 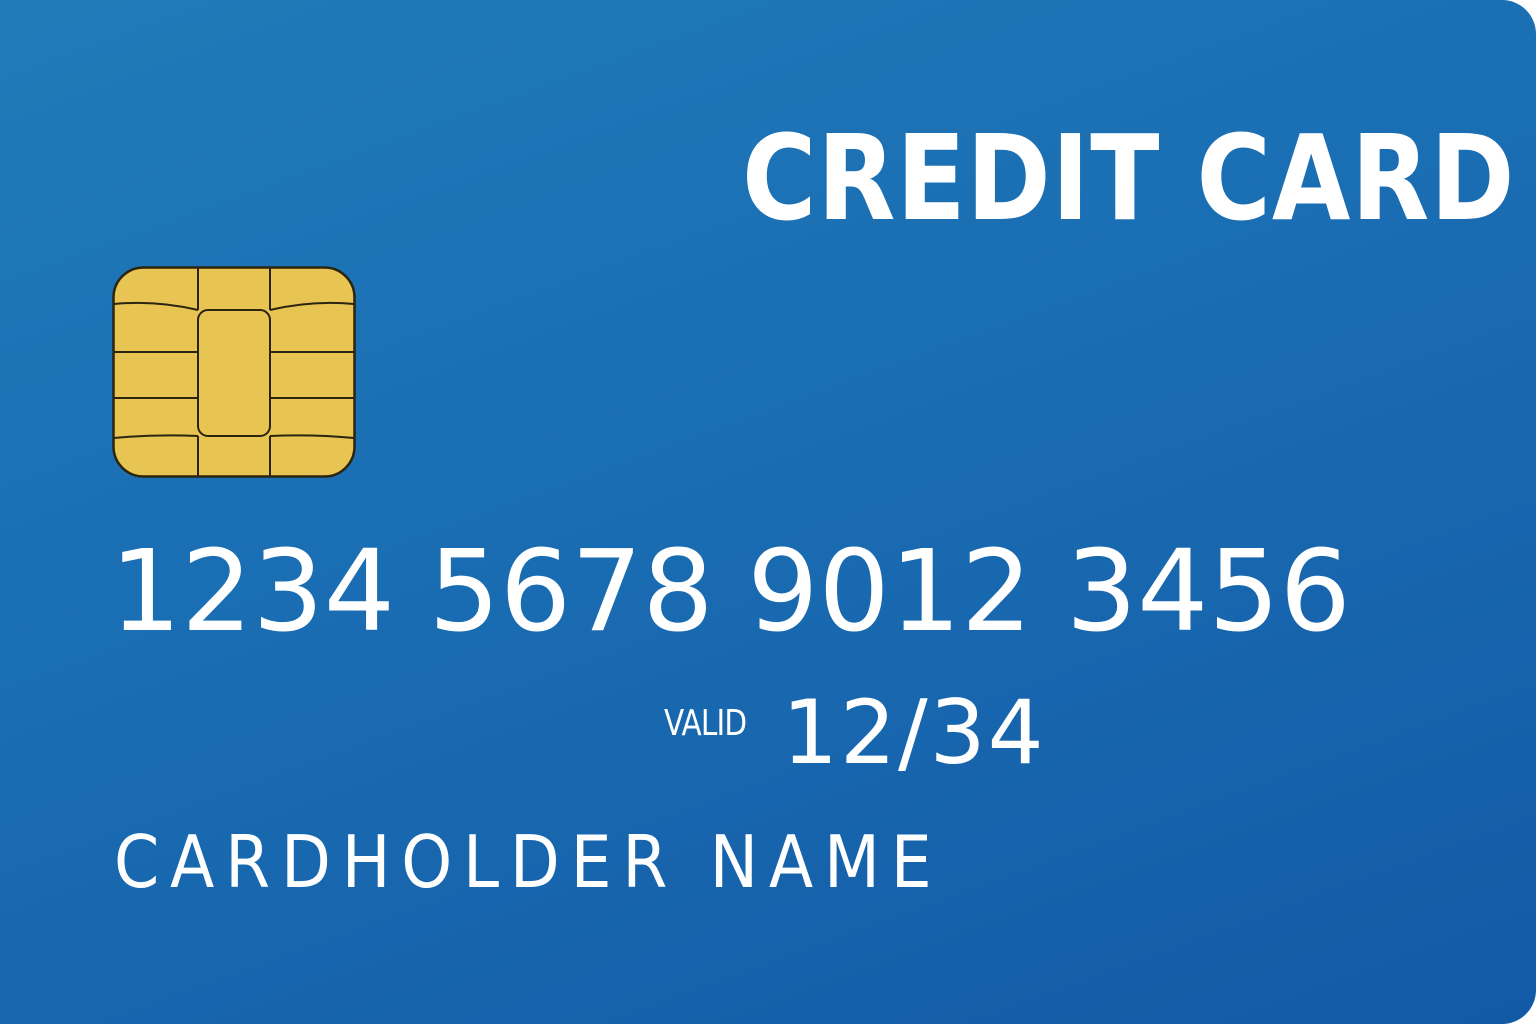 What do you see at coordinates (528, 862) in the screenshot?
I see `cardholder-name: CARDHOLDER NAME` at bounding box center [528, 862].